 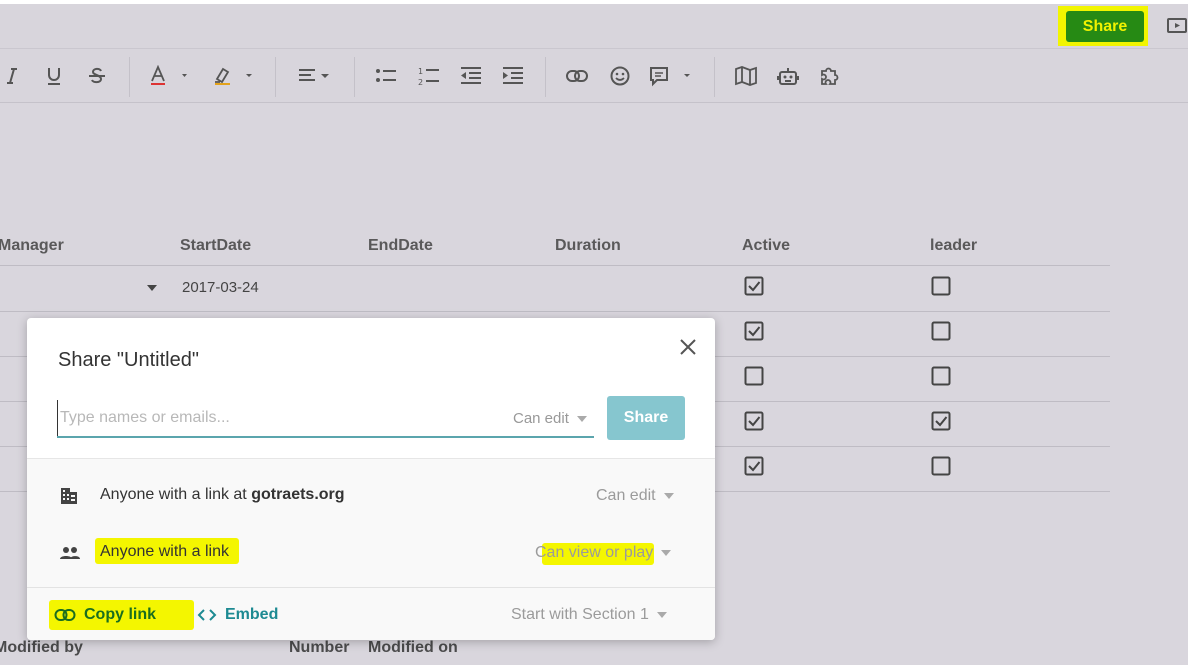 What do you see at coordinates (830, 76) in the screenshot?
I see `puzzle-icon` at bounding box center [830, 76].